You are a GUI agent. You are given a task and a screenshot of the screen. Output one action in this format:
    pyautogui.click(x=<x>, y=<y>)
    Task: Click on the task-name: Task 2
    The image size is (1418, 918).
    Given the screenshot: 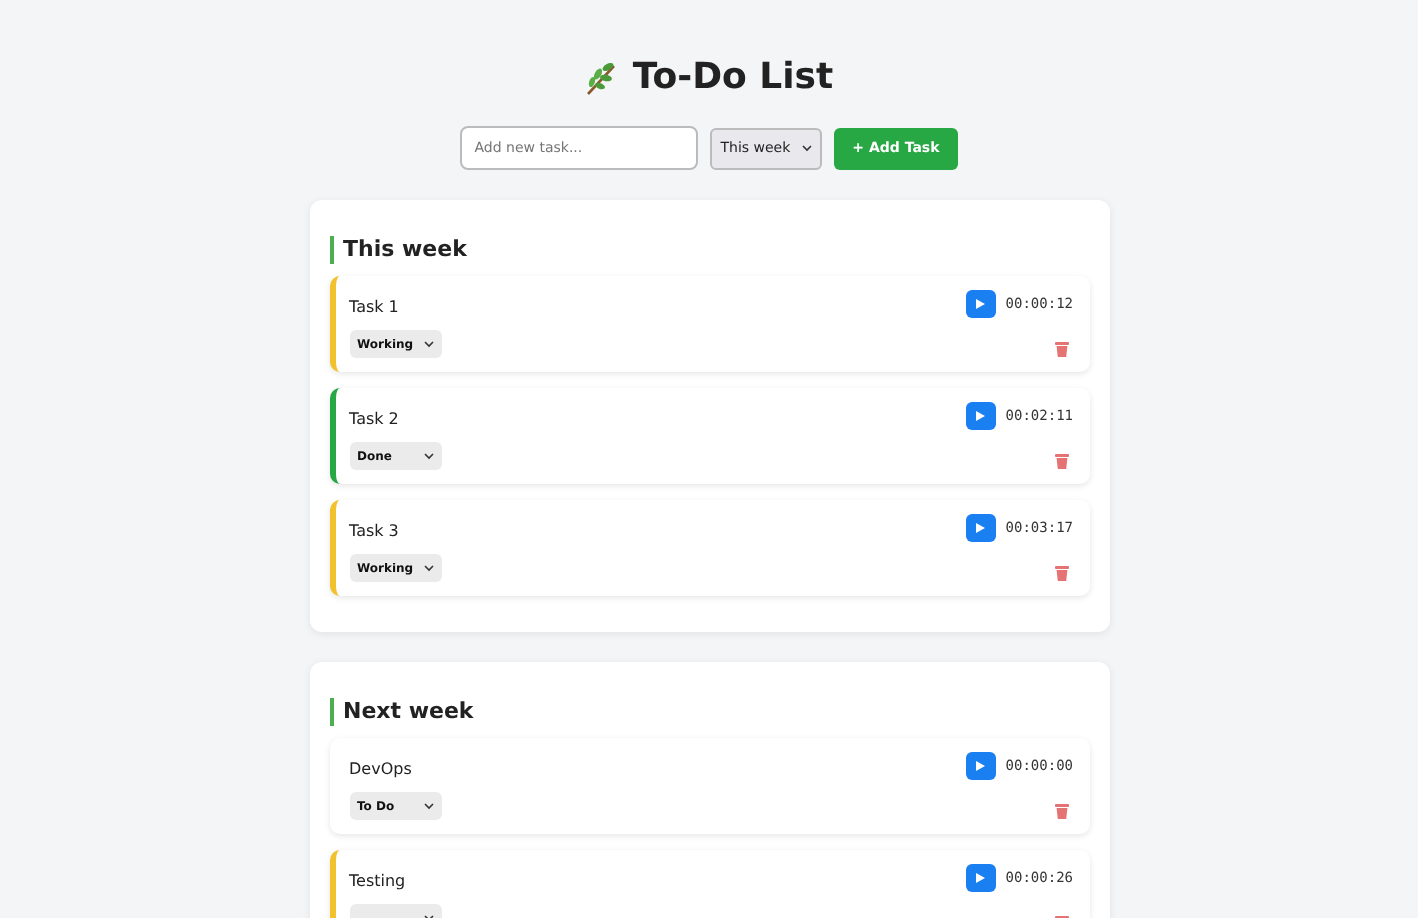 What is the action you would take?
    pyautogui.click(x=374, y=419)
    